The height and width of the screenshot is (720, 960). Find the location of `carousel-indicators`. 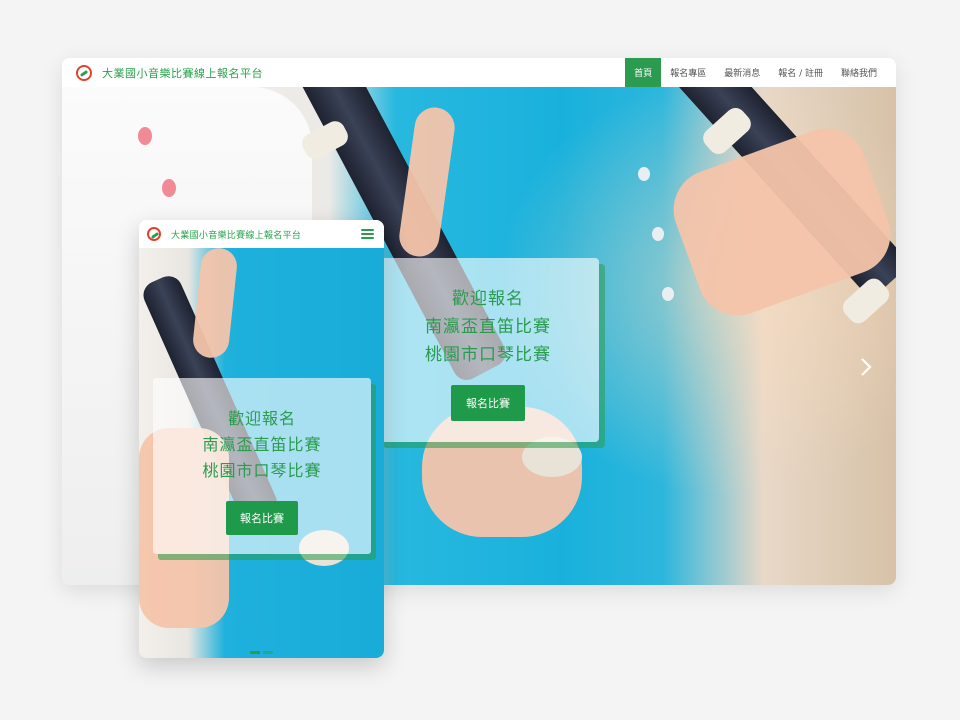

carousel-indicators is located at coordinates (261, 652).